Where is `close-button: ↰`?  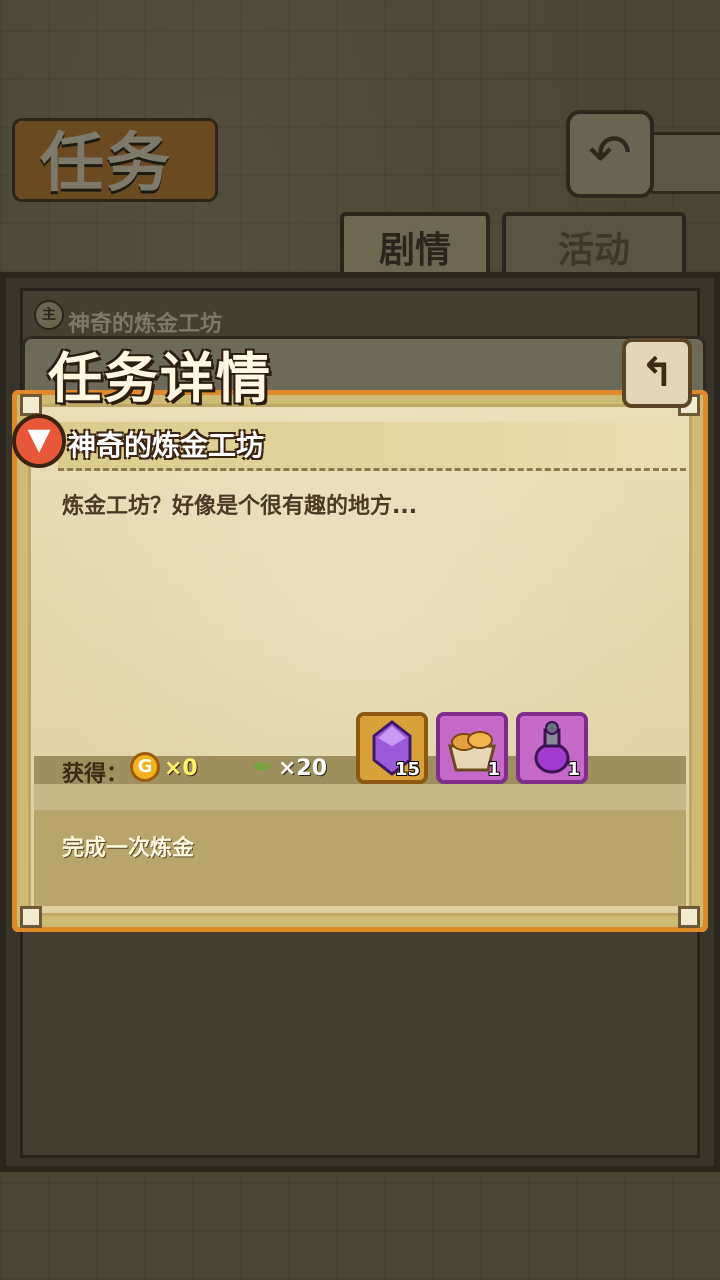
close-button: ↰ is located at coordinates (657, 373).